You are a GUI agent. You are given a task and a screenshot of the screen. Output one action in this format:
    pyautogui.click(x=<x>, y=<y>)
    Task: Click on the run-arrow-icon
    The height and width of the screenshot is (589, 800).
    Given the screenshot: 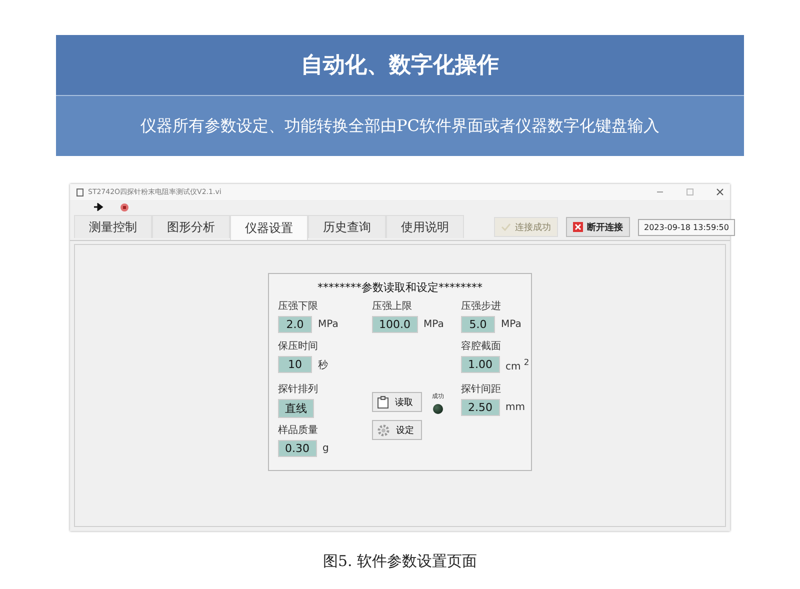 What is the action you would take?
    pyautogui.click(x=99, y=207)
    